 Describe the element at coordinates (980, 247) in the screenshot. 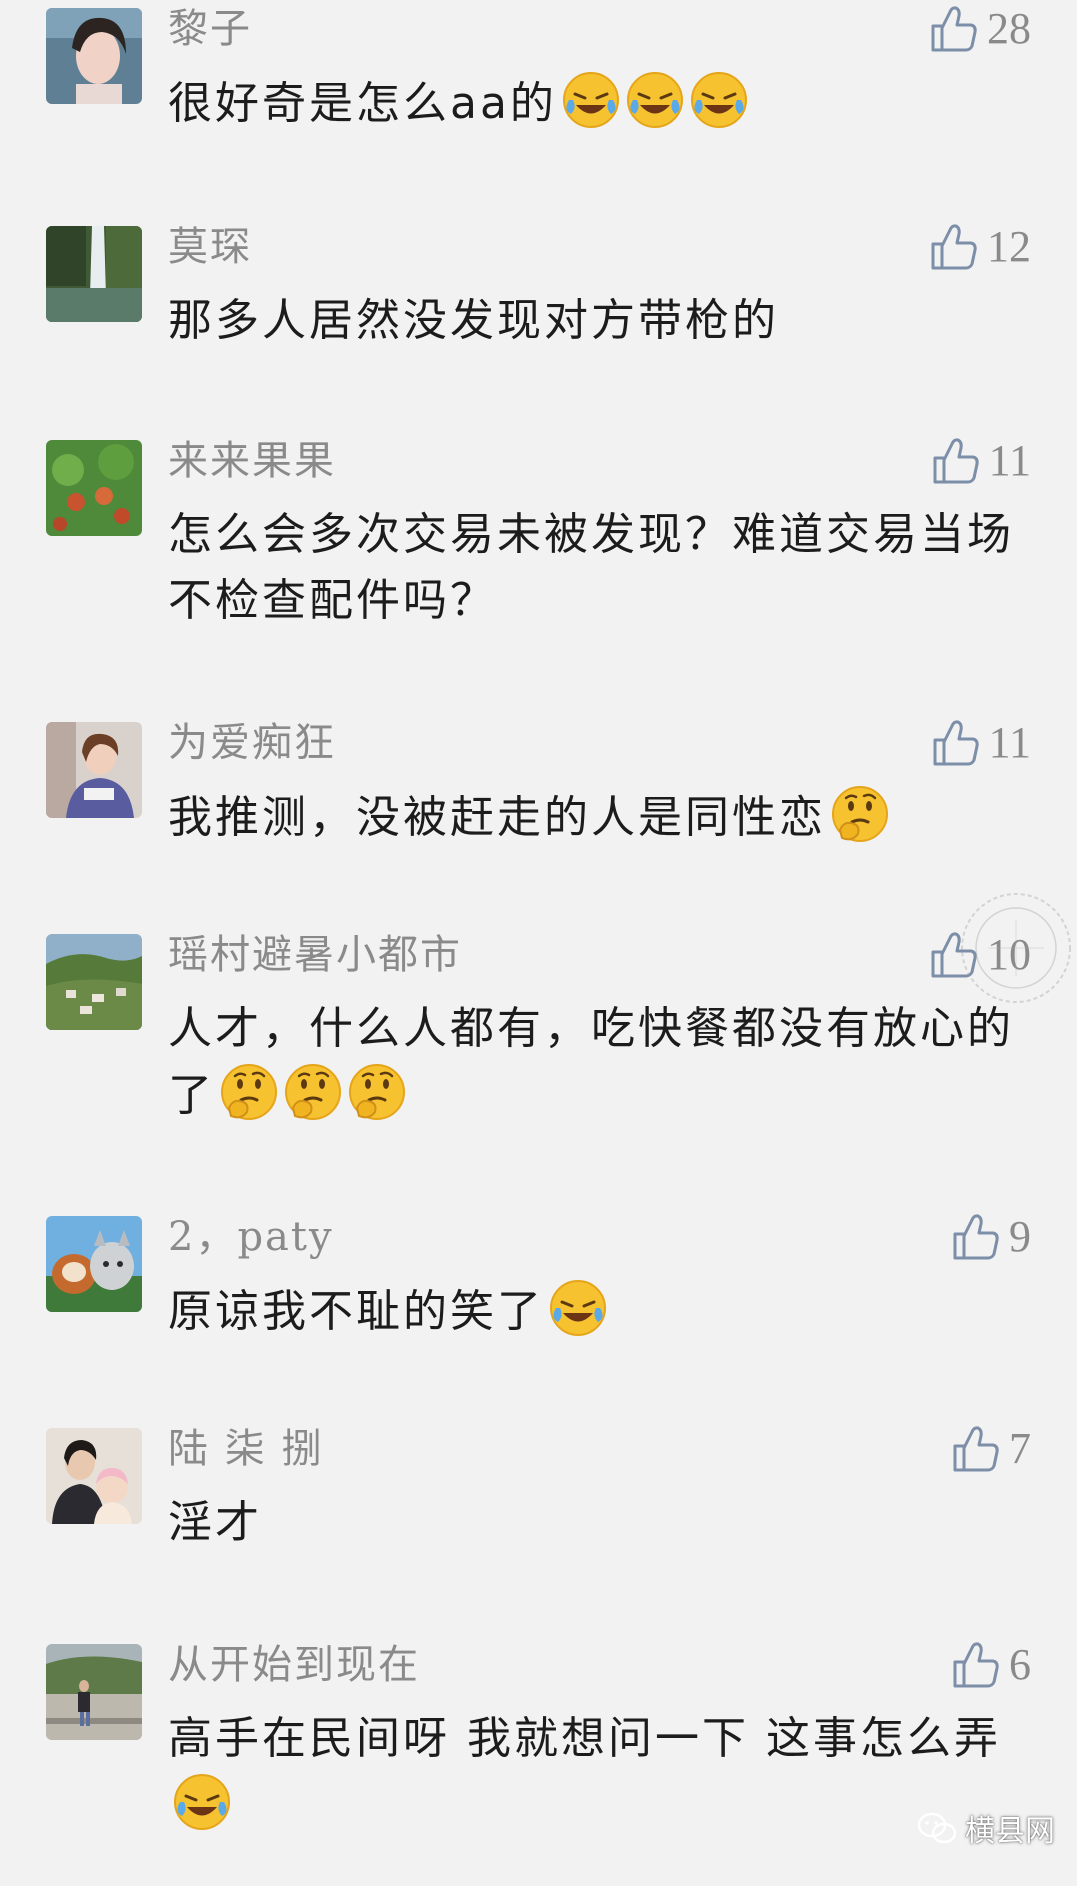

I see `like-button: 12` at that location.